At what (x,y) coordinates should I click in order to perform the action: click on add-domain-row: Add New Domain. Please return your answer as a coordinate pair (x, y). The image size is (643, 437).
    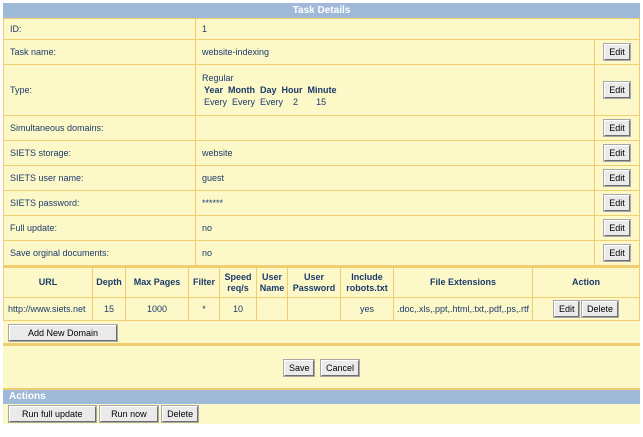
    Looking at the image, I should click on (321, 332).